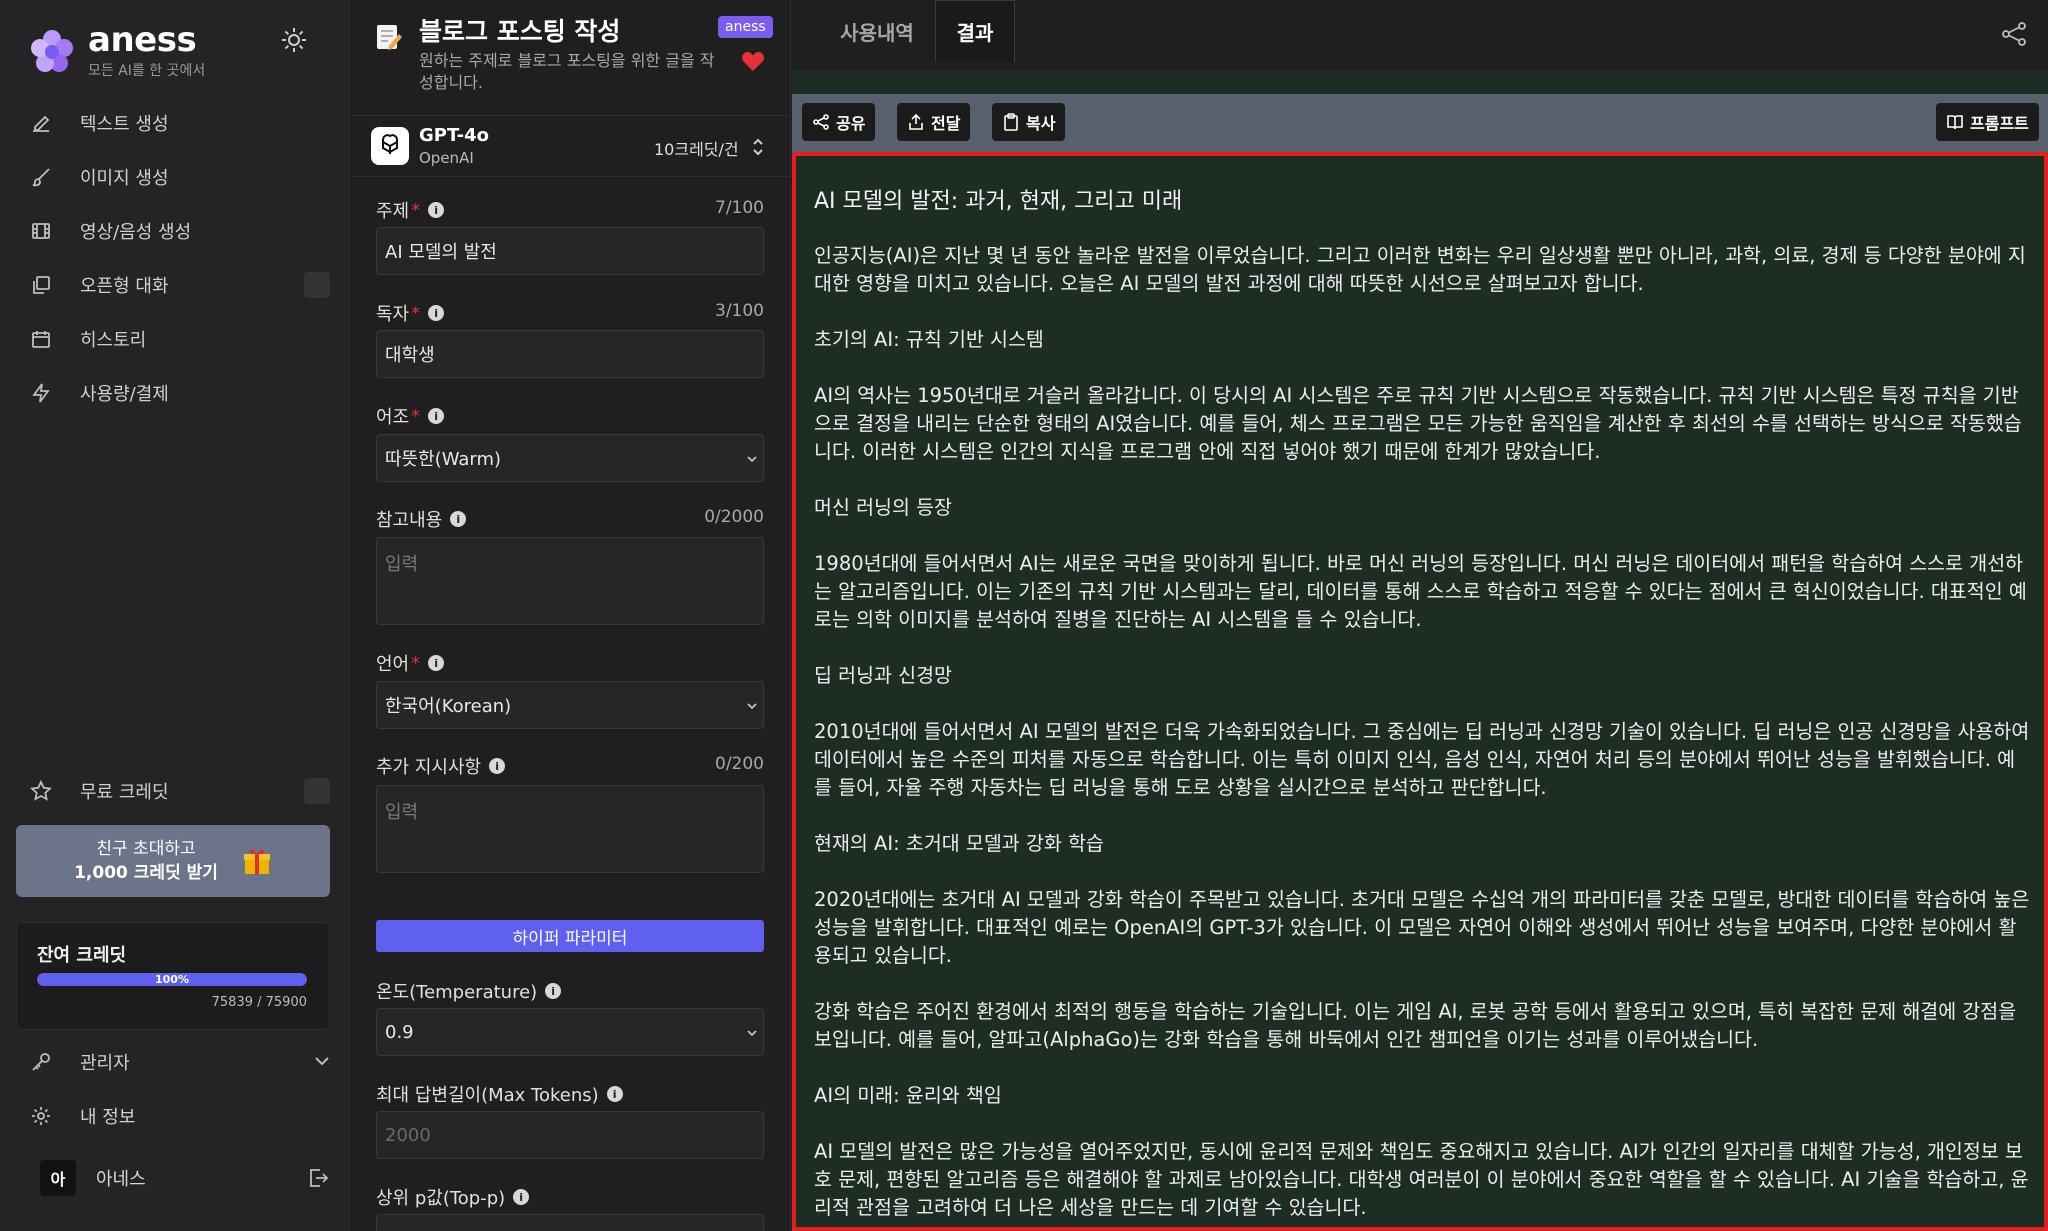 This screenshot has width=2048, height=1231. What do you see at coordinates (570, 147) in the screenshot?
I see `model-selector: GPT-4o OpenAI 10크레딧/건` at bounding box center [570, 147].